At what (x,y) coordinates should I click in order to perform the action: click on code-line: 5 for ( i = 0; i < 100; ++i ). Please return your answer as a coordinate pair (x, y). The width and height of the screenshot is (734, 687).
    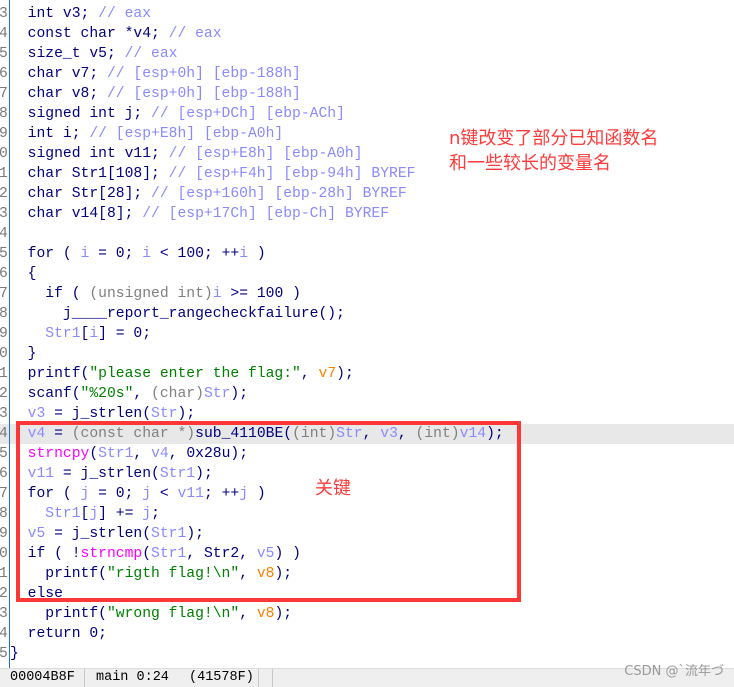
    Looking at the image, I should click on (367, 254).